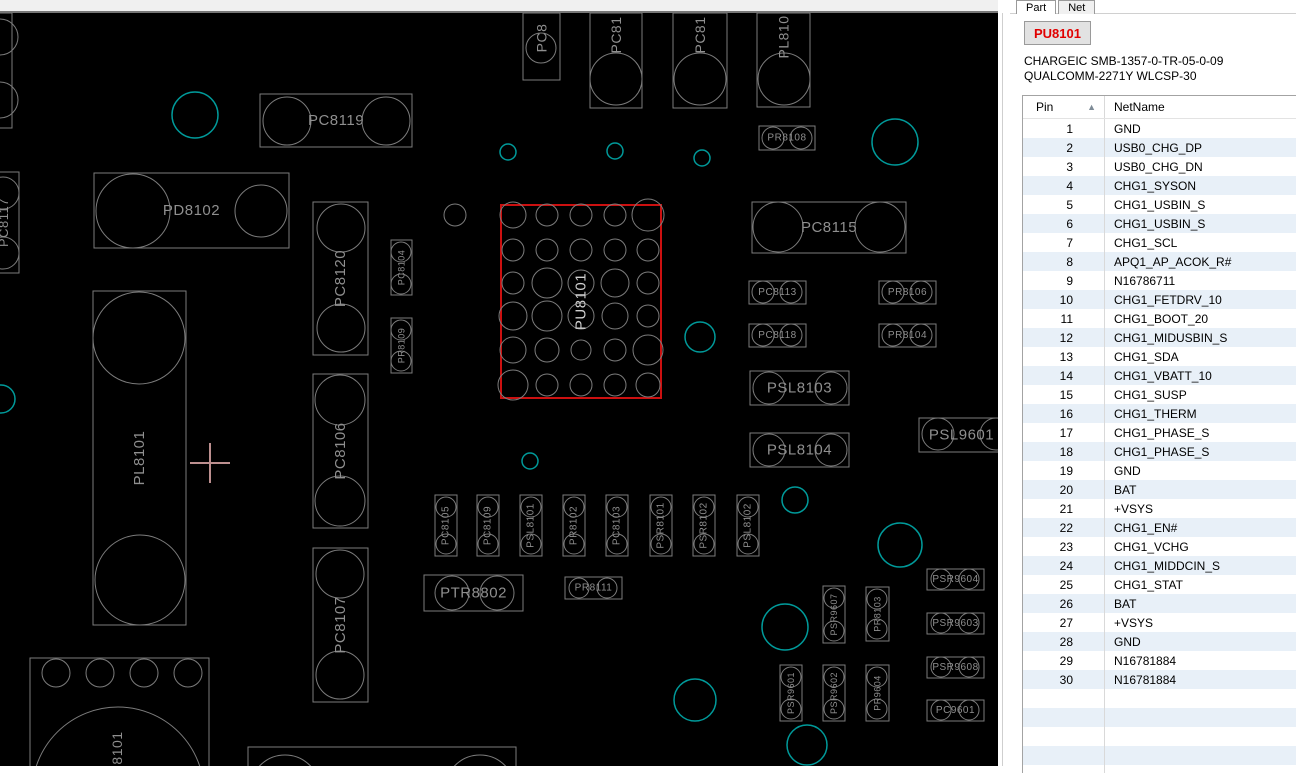 The width and height of the screenshot is (1296, 773). What do you see at coordinates (1064, 242) in the screenshot?
I see `pin-number-cell: 7` at bounding box center [1064, 242].